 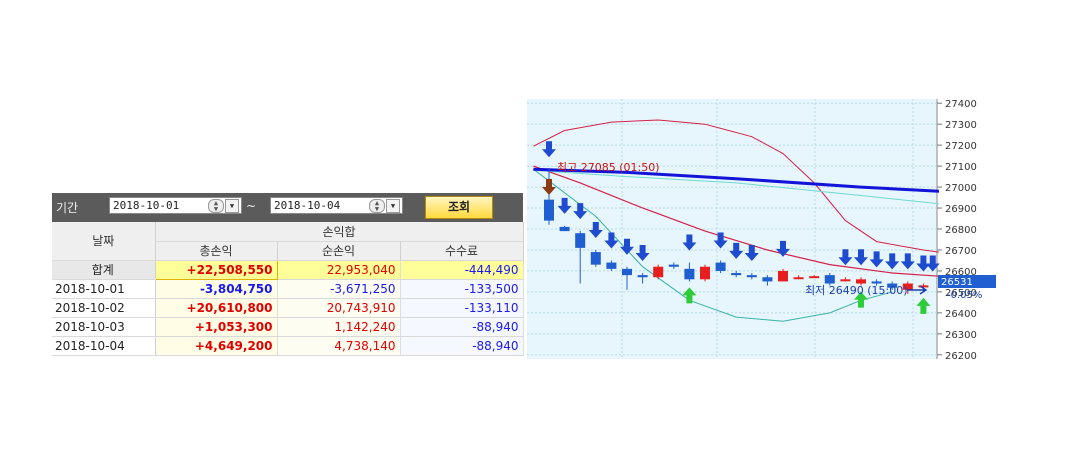 I want to click on date-from-field: 2018-10-01 ▲ ▼ ▼, so click(x=175, y=205).